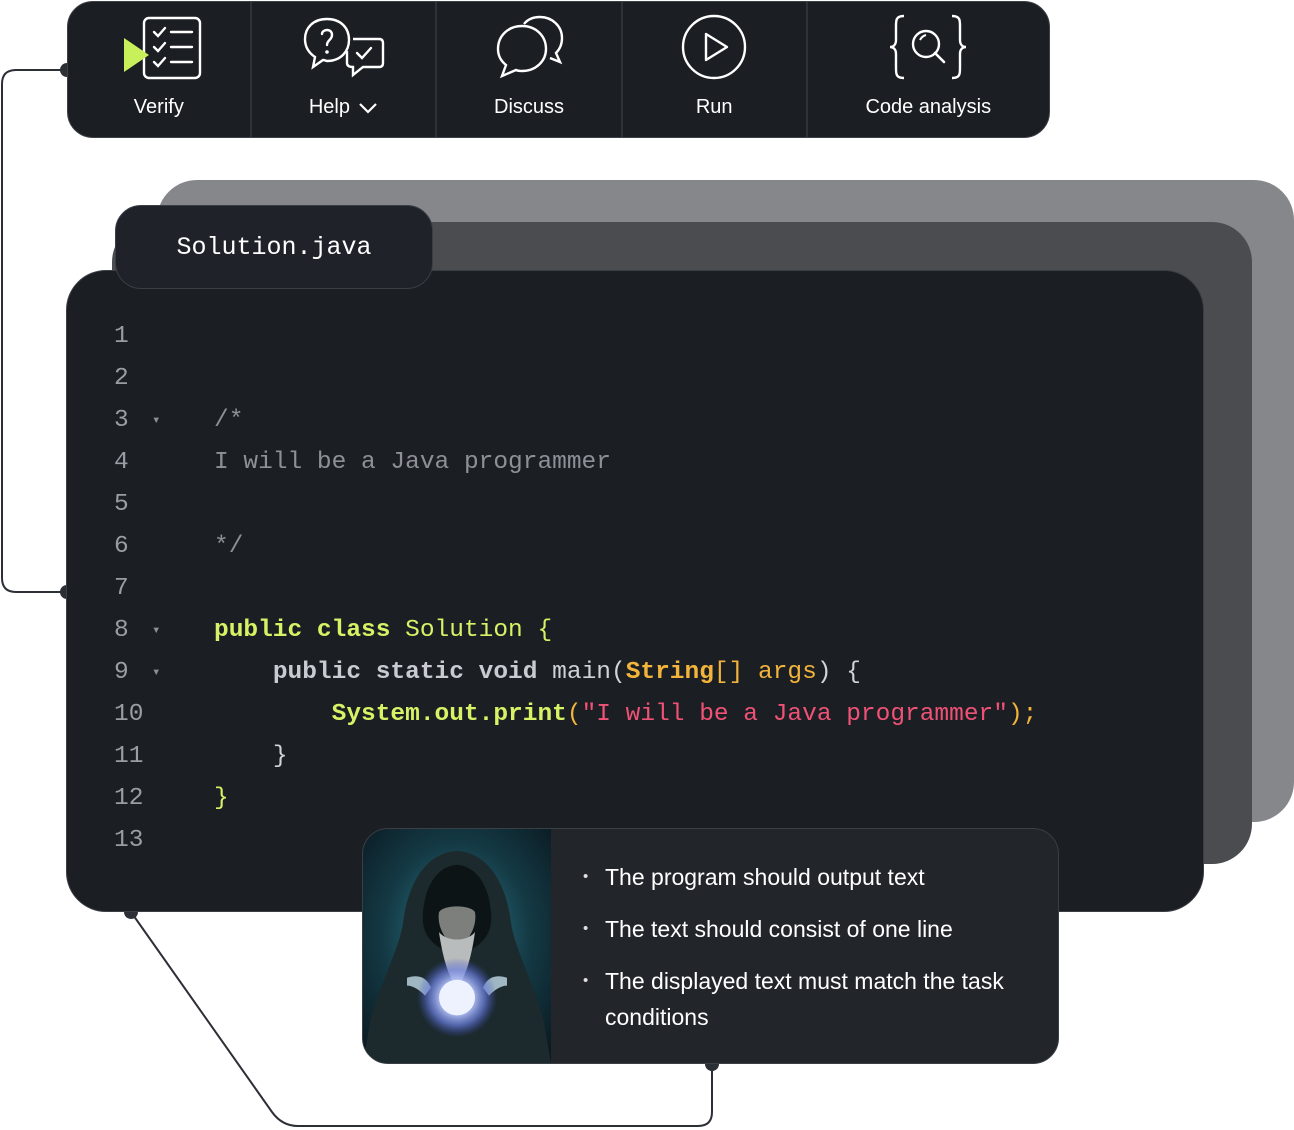 The image size is (1294, 1130). I want to click on condition-item: The text should consist of one line, so click(814, 929).